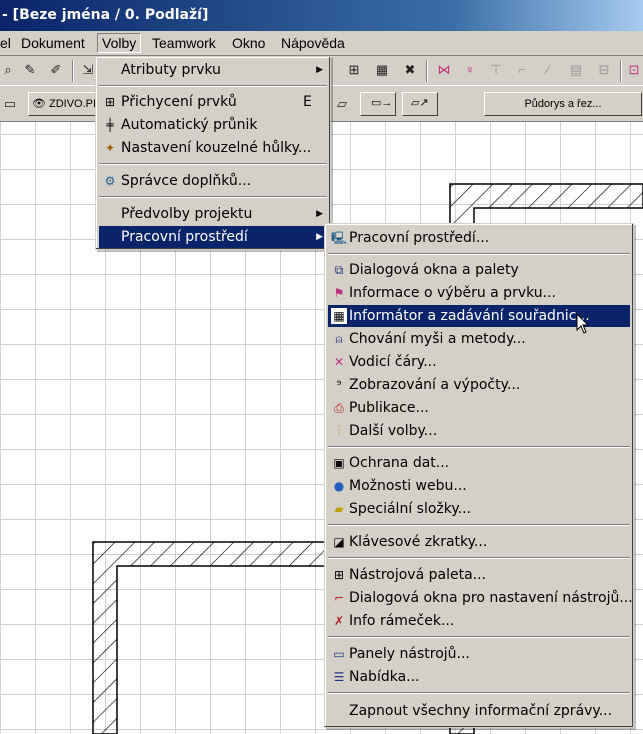  I want to click on workspace-icon: 🖳, so click(339, 238).